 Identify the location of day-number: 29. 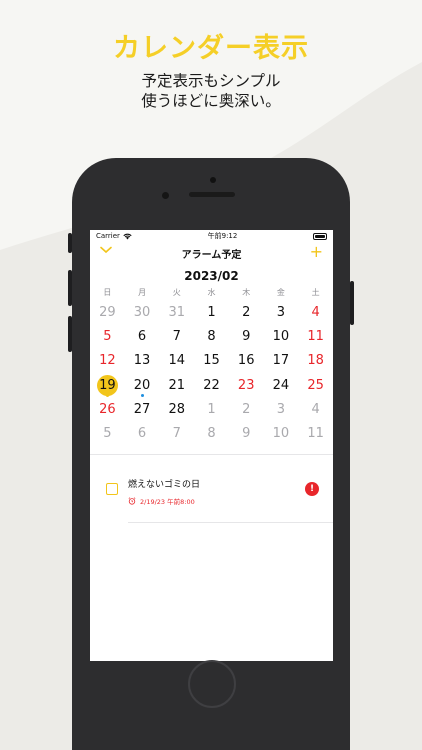
(107, 312).